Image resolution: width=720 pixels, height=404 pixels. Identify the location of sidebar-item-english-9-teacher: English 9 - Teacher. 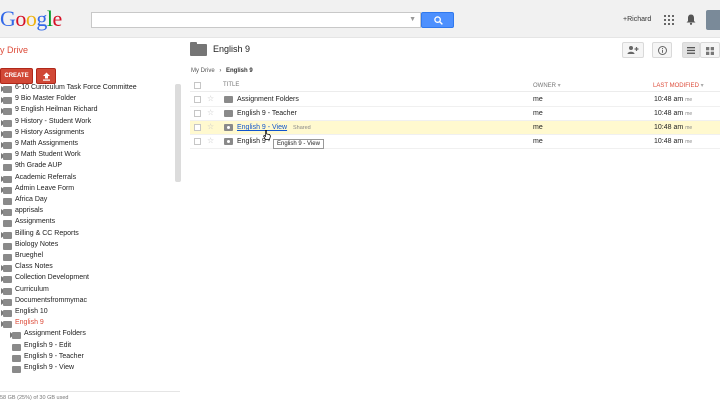
(87, 358).